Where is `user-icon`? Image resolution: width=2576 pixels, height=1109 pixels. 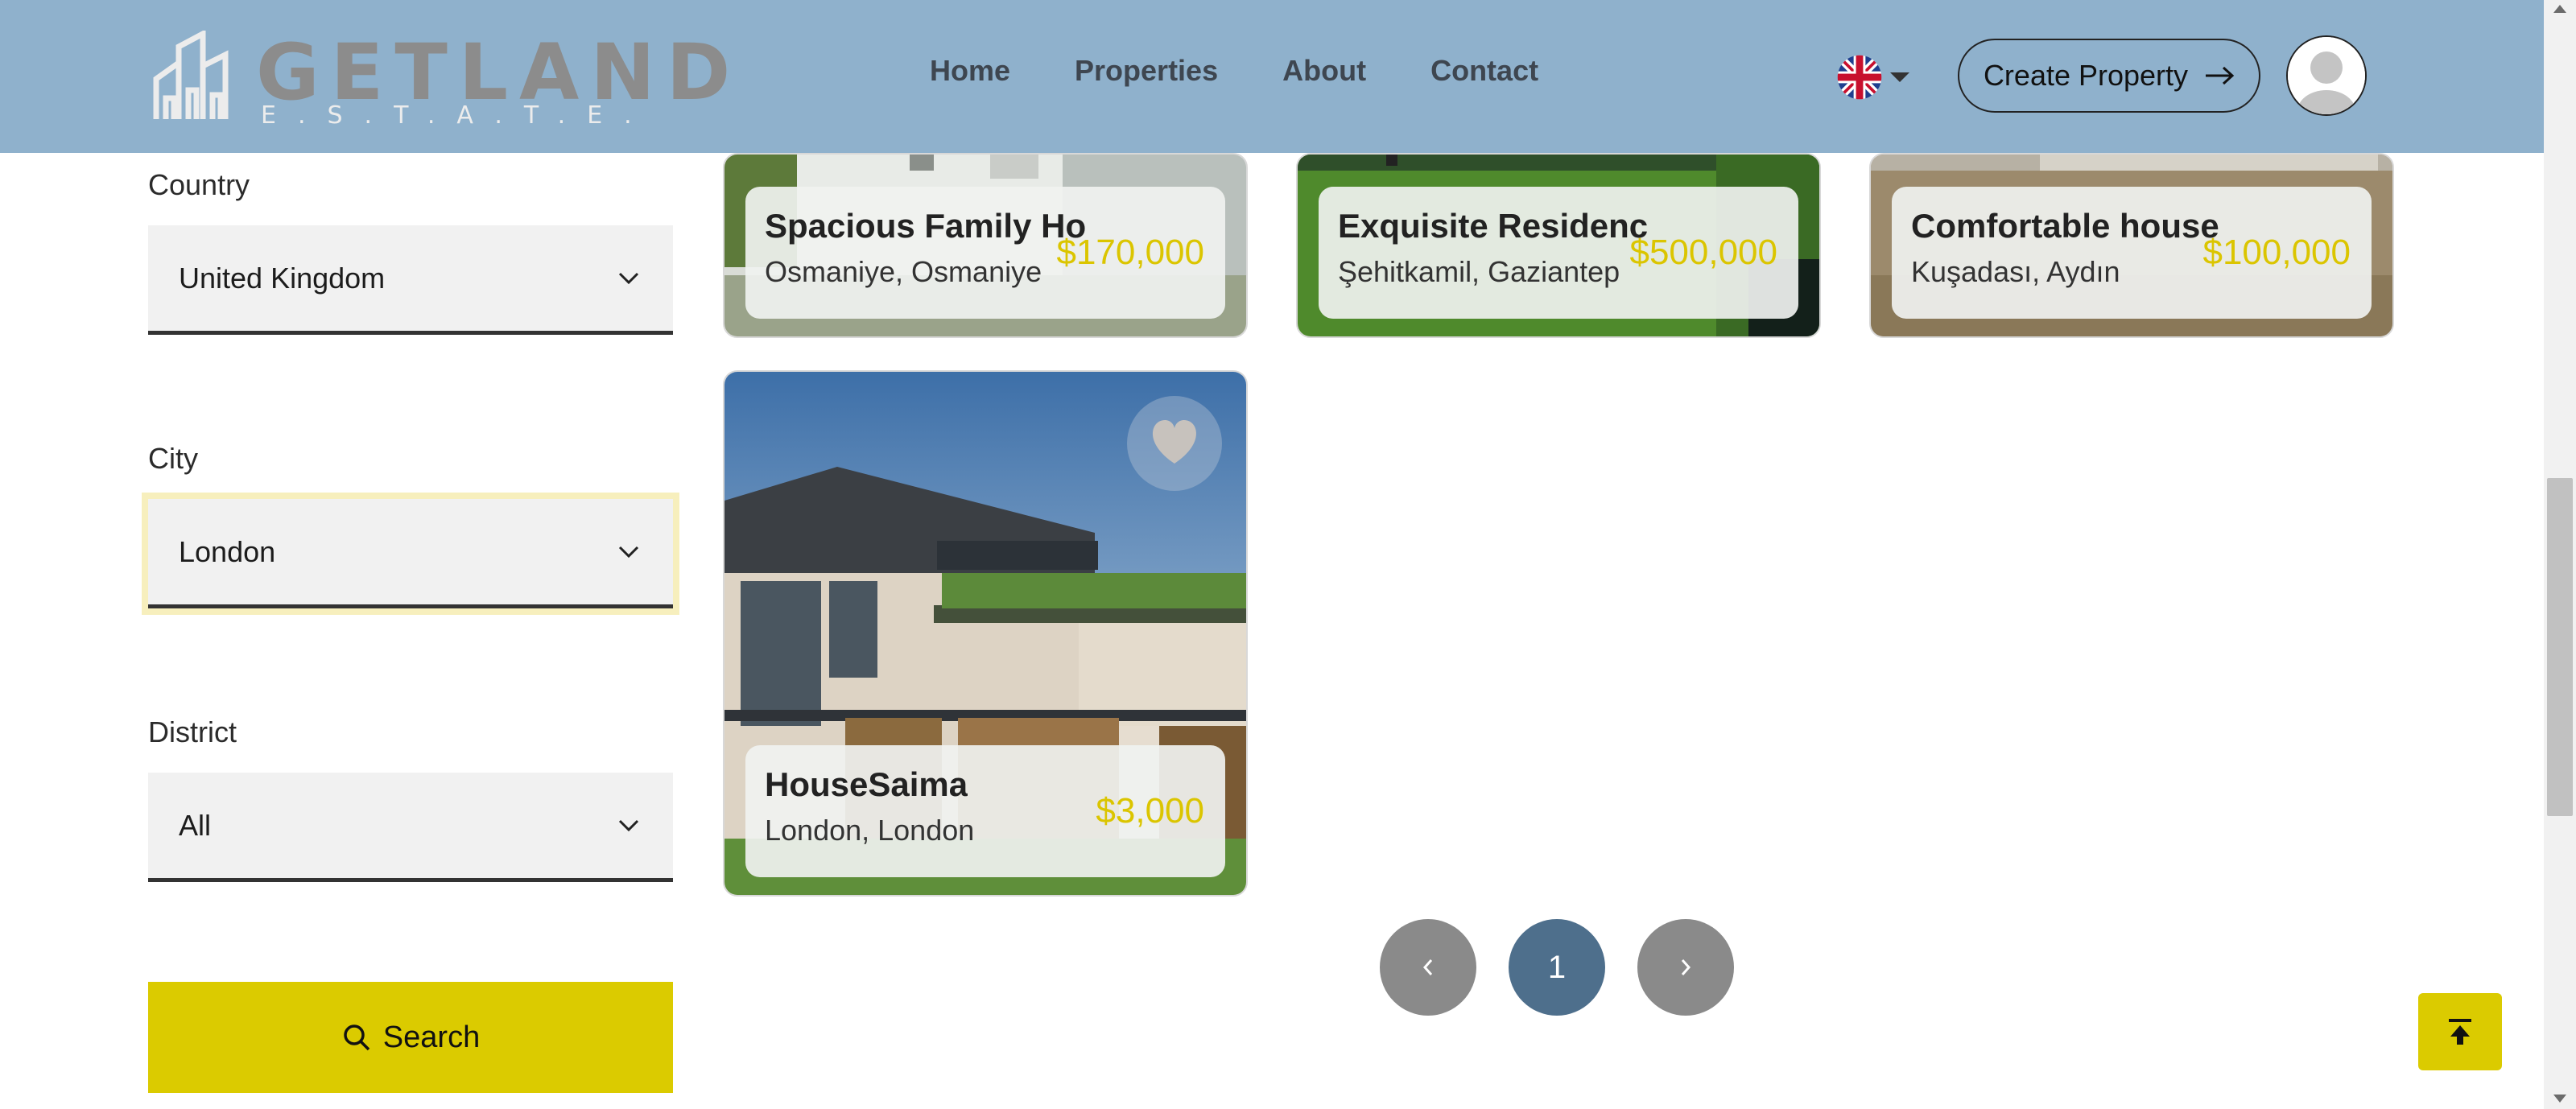
user-icon is located at coordinates (2326, 75).